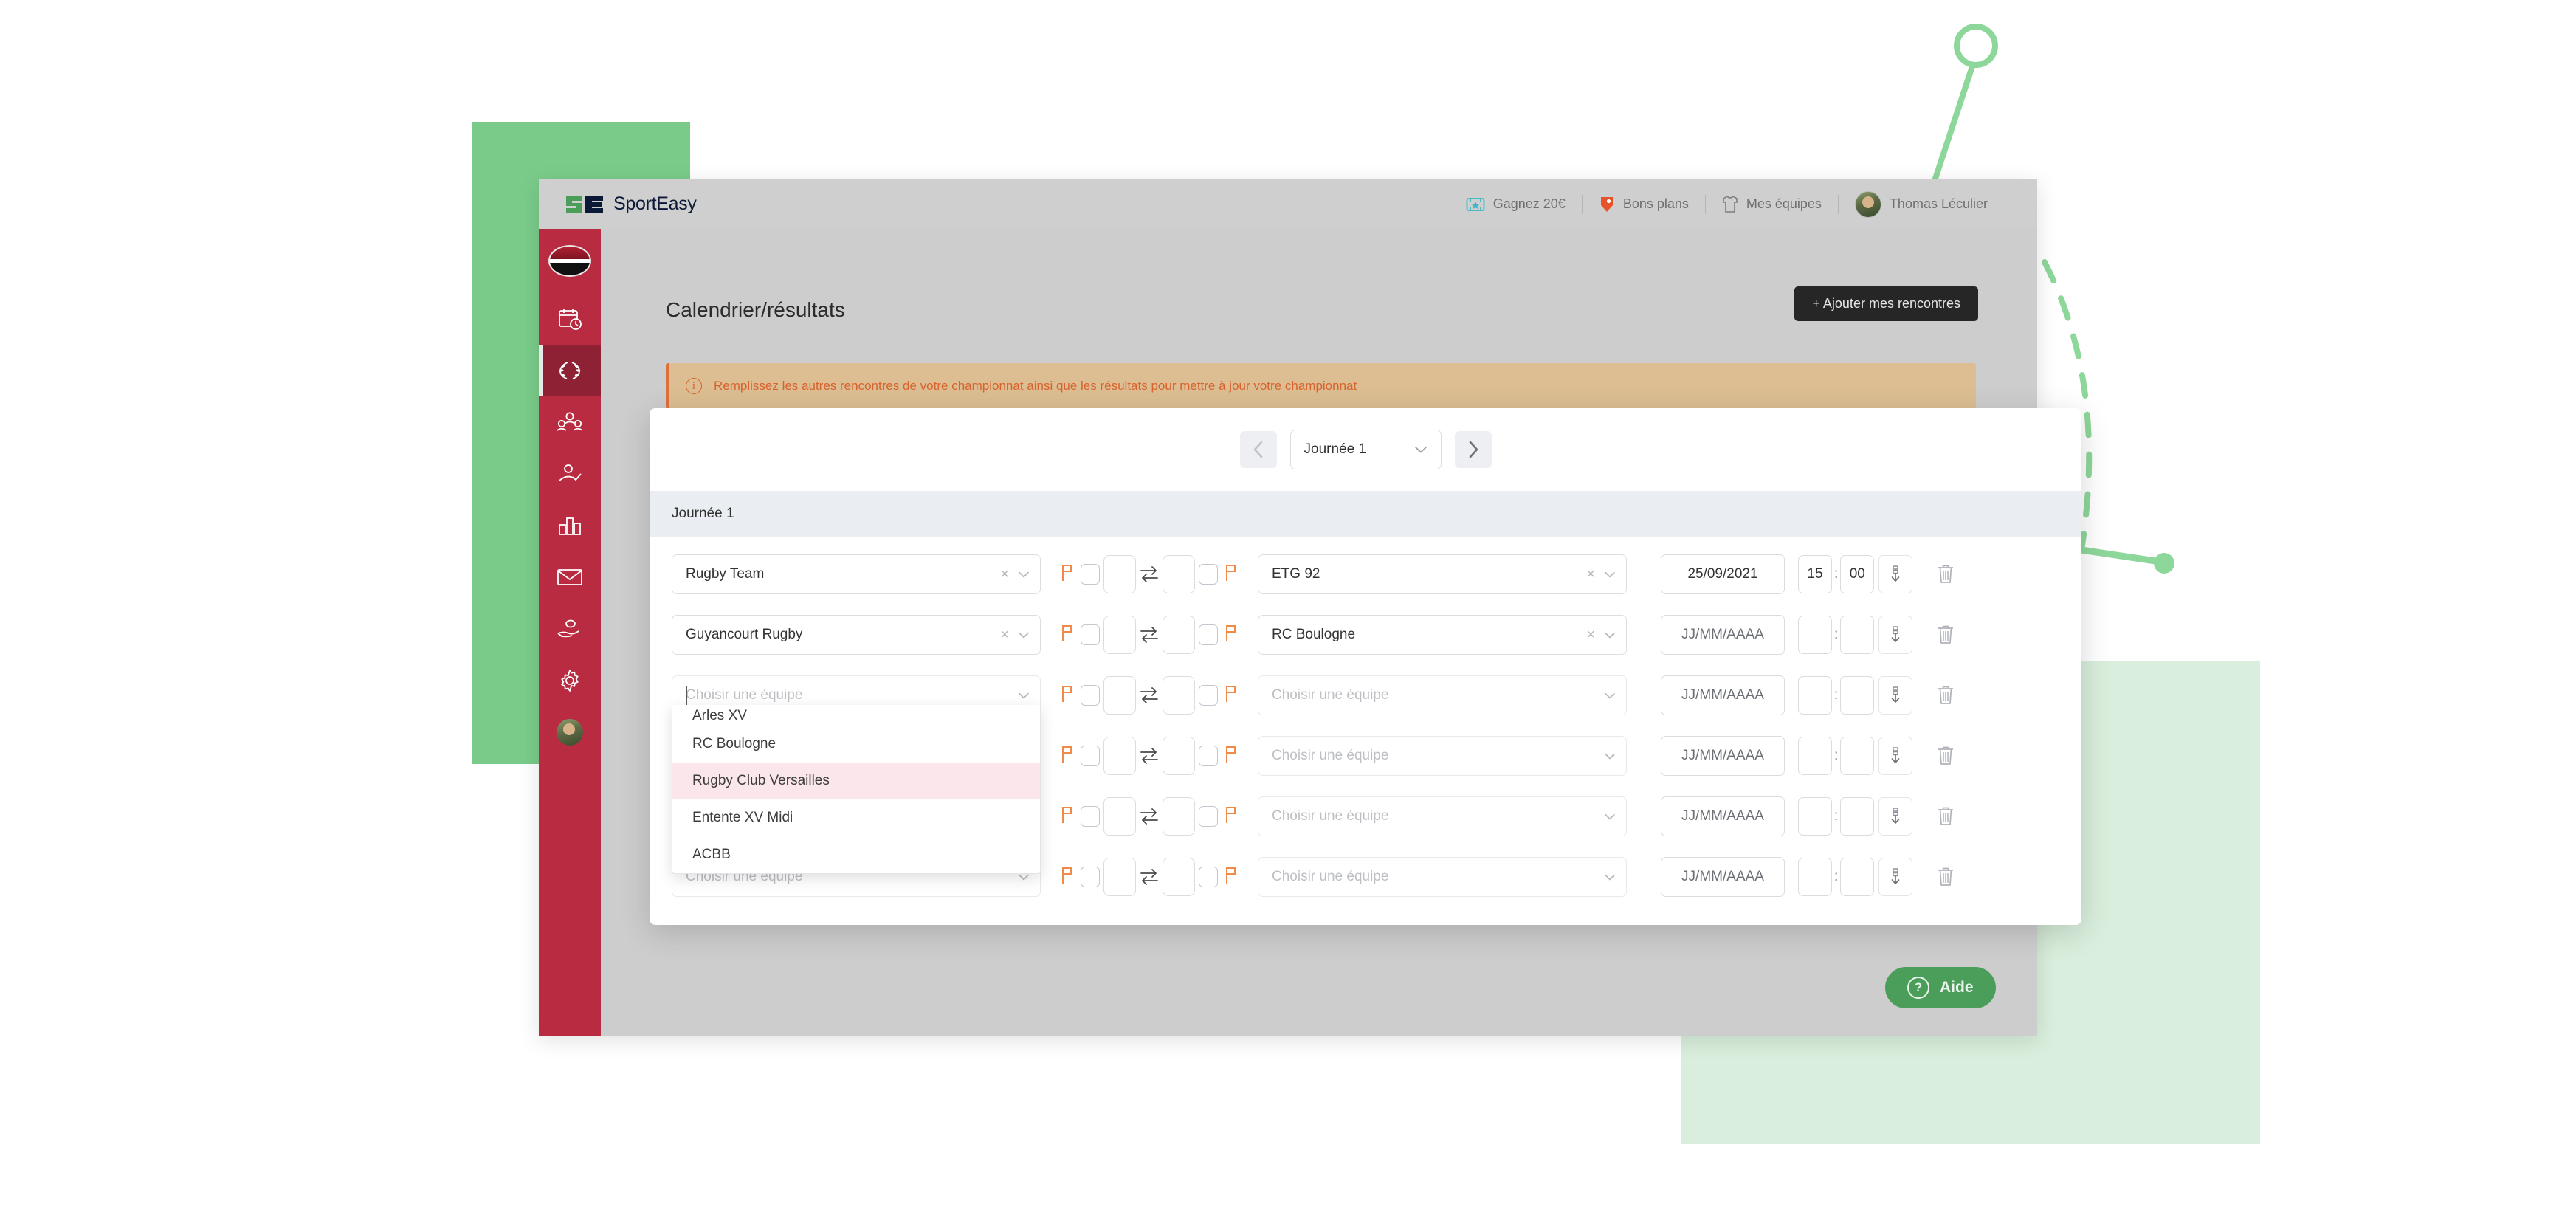 This screenshot has width=2576, height=1215. Describe the element at coordinates (1723, 574) in the screenshot. I see `match-date-input: 25/09/2021` at that location.